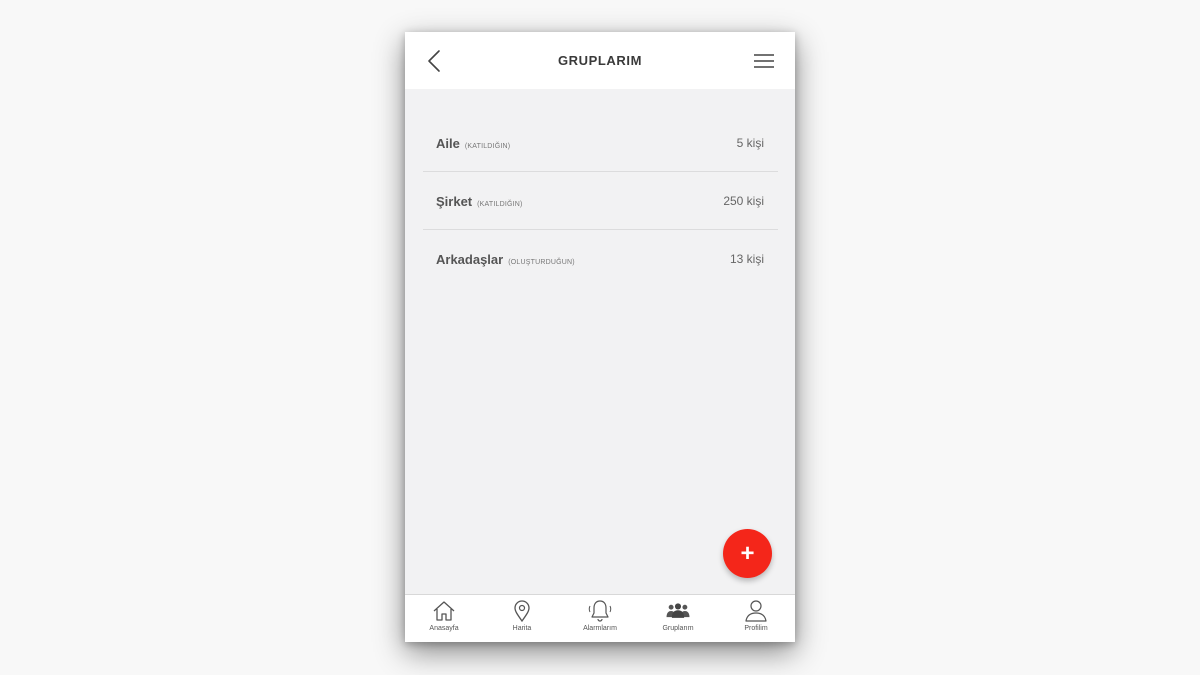  I want to click on tab-alarmlarim: Alarmlarım, so click(600, 618).